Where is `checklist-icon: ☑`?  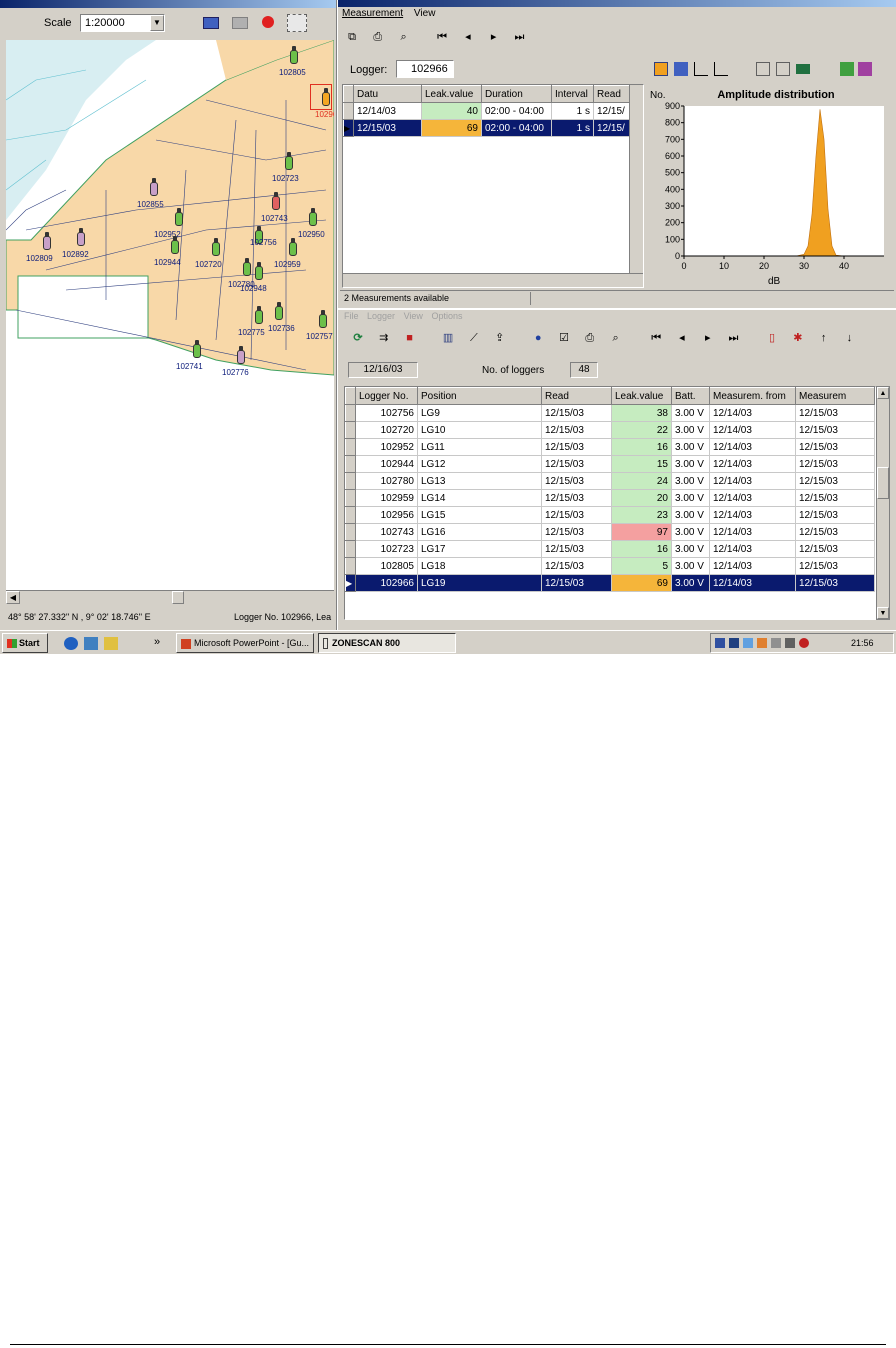
checklist-icon: ☑ is located at coordinates (564, 338).